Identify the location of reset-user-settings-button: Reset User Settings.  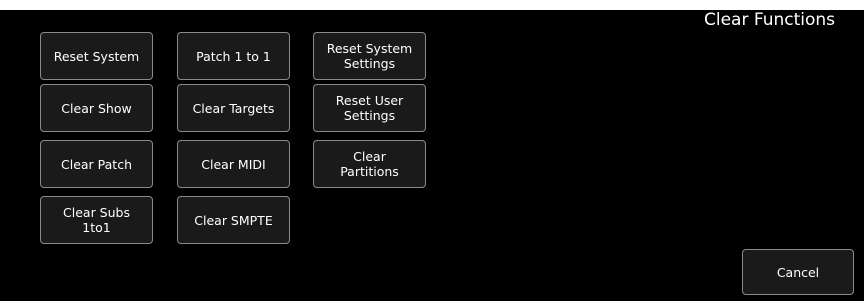
(369, 108).